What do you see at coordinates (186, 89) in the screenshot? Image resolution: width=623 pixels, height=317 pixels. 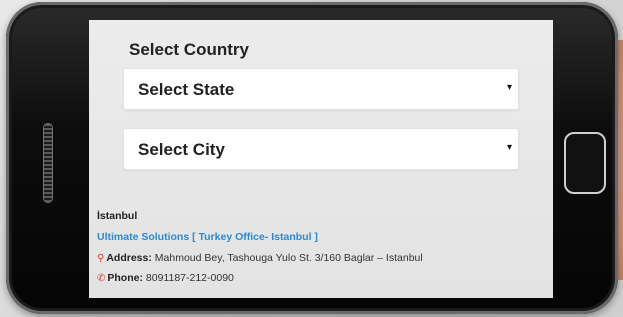 I see `state-select-label: Select State` at bounding box center [186, 89].